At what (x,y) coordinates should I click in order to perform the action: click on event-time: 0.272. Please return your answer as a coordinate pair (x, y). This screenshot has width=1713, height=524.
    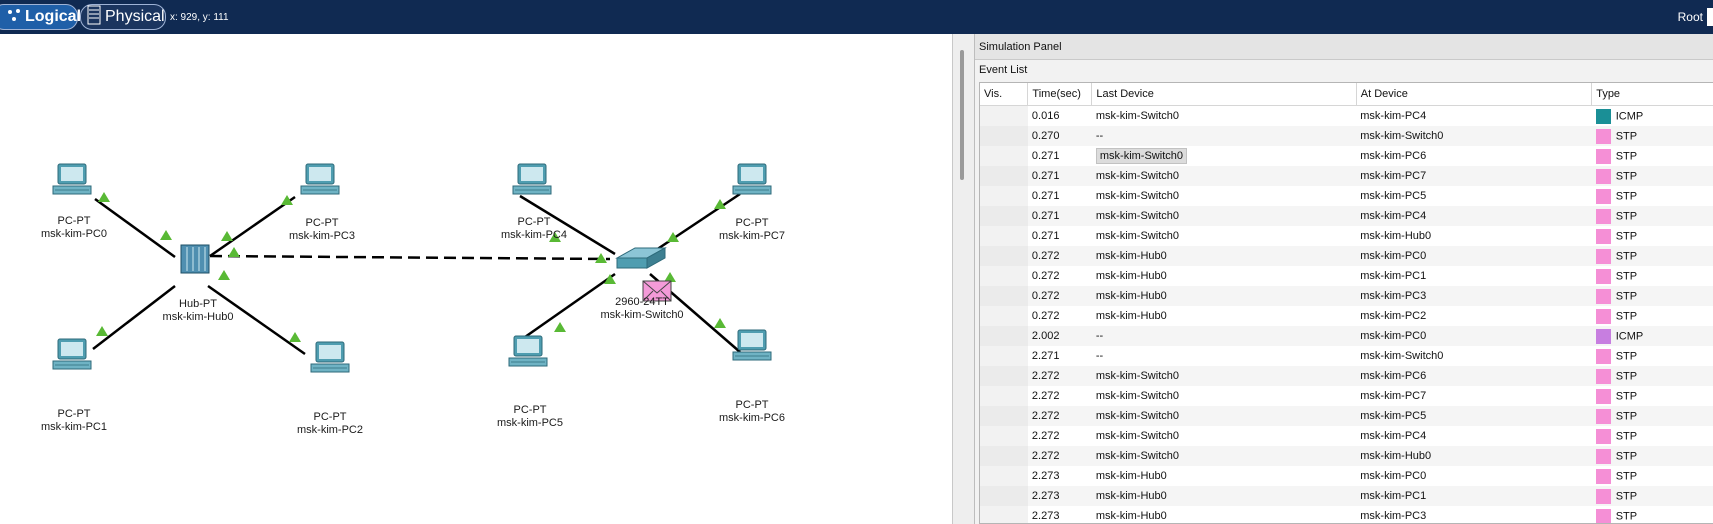
    Looking at the image, I should click on (1045, 316).